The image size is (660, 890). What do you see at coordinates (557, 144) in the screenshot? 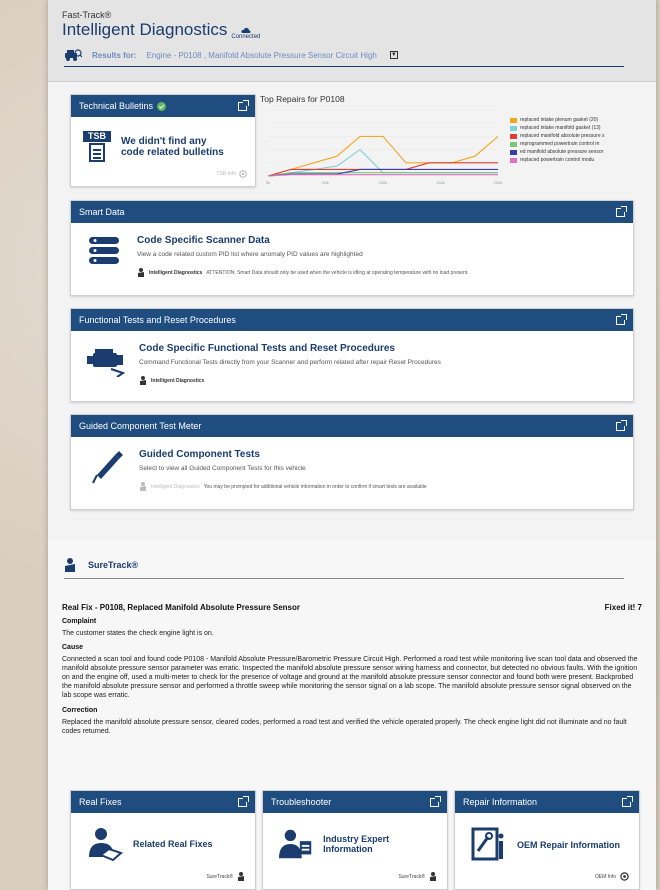
I see `chart-legend-item: reprogrammed powertrain control m` at bounding box center [557, 144].